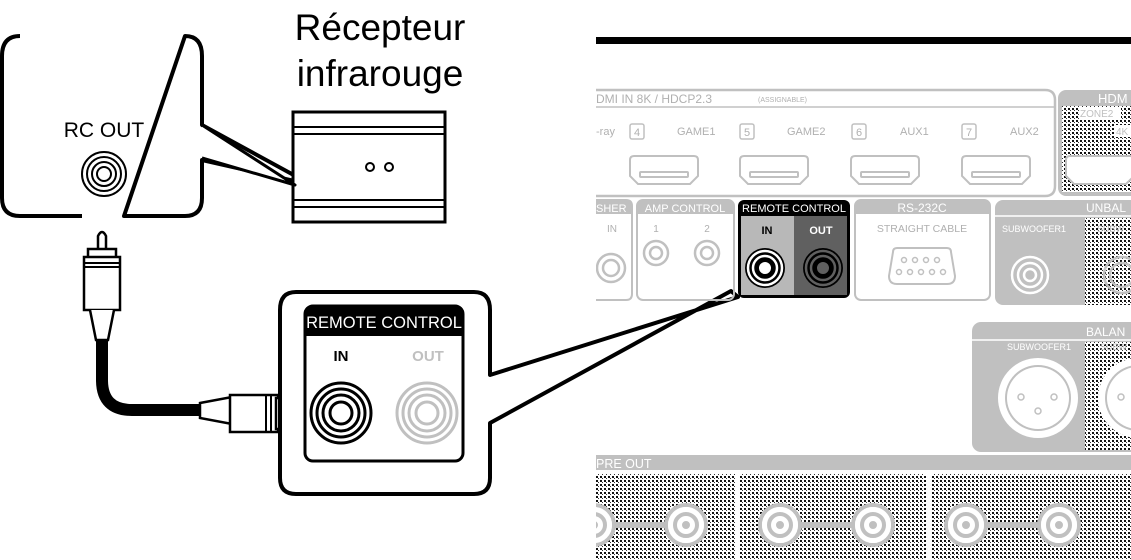  What do you see at coordinates (922, 266) in the screenshot?
I see `rs232c-port-icon` at bounding box center [922, 266].